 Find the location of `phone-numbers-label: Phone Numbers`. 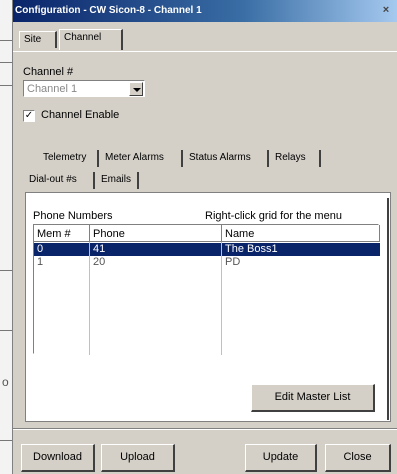

phone-numbers-label: Phone Numbers is located at coordinates (73, 216).